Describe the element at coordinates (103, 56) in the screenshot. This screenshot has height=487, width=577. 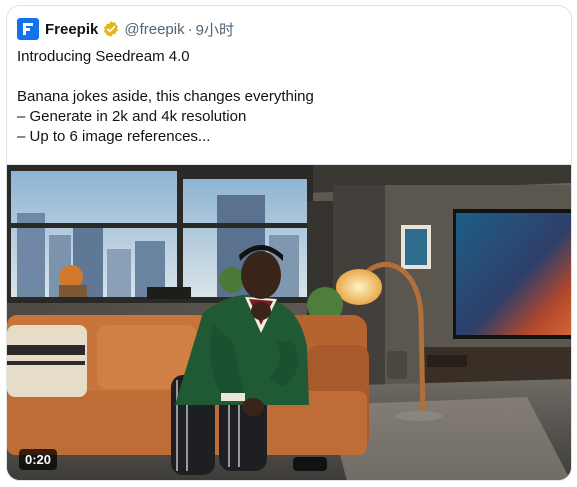
I see `tweet-text-line: Introducing Seedream 4.0` at that location.